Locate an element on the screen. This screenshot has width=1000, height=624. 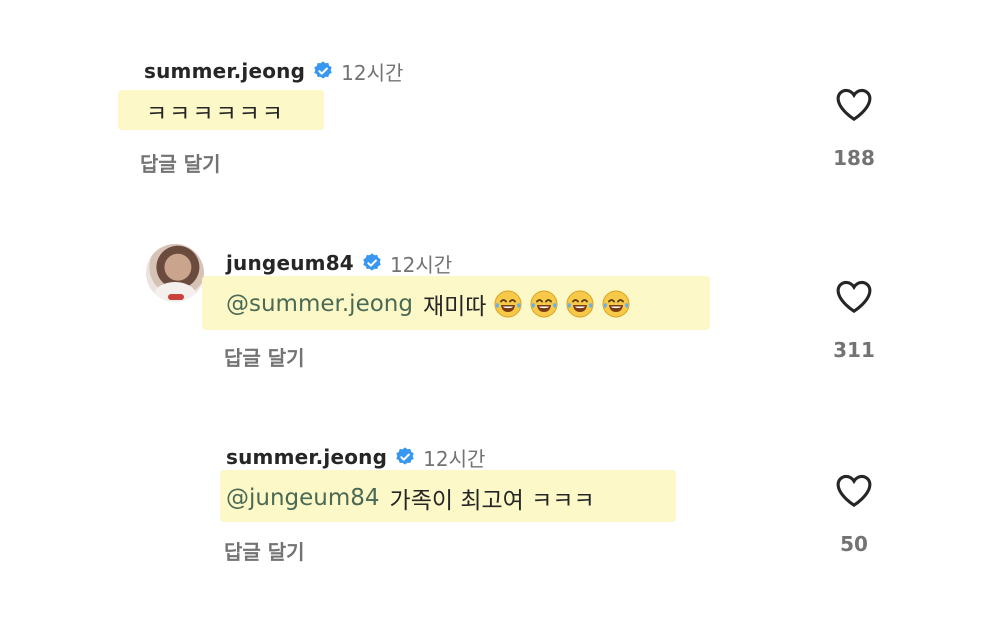
like-count: 311 is located at coordinates (854, 350).